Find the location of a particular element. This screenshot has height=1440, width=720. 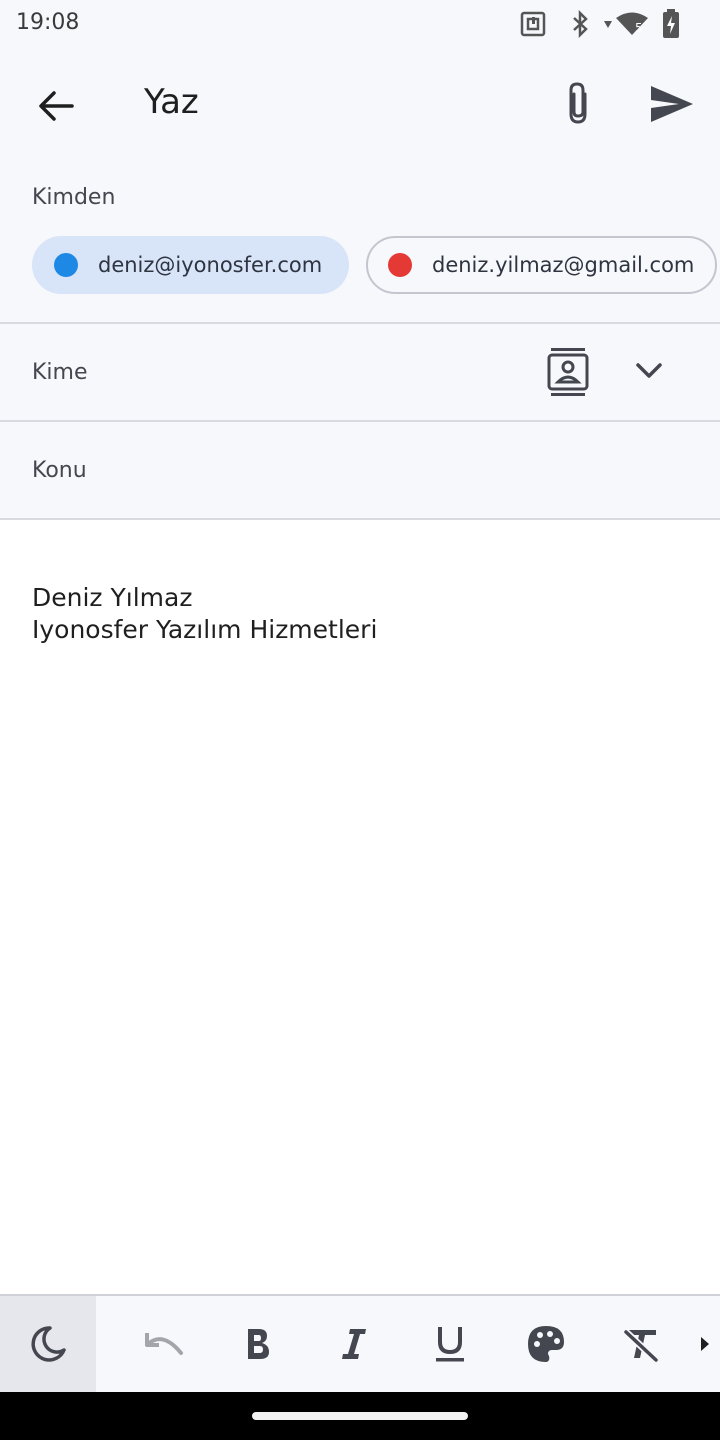

clear-formatting-button is located at coordinates (642, 1344).